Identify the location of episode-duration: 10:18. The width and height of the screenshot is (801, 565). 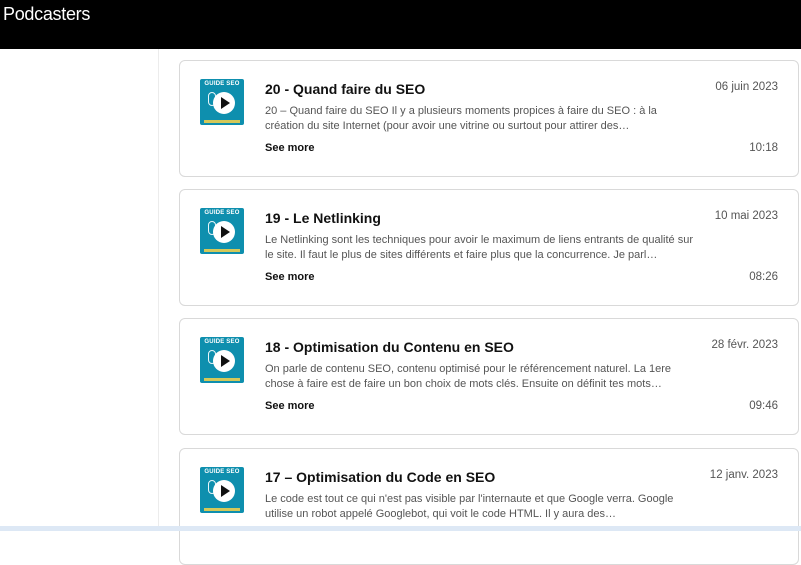
(763, 148).